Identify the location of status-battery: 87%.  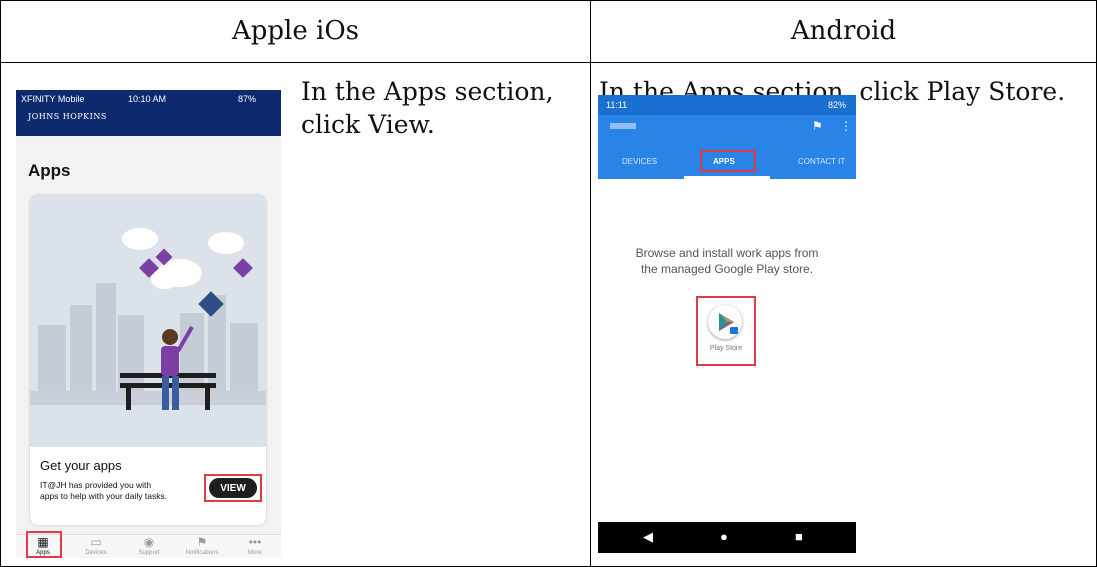
(247, 99).